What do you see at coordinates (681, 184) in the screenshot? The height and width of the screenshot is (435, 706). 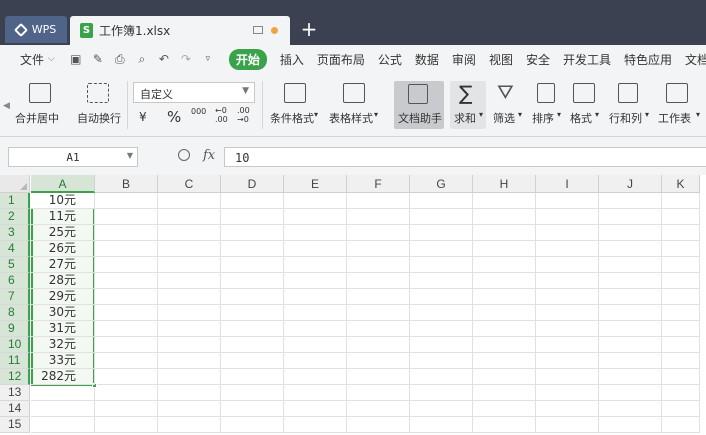 I see `column-header-k: K` at bounding box center [681, 184].